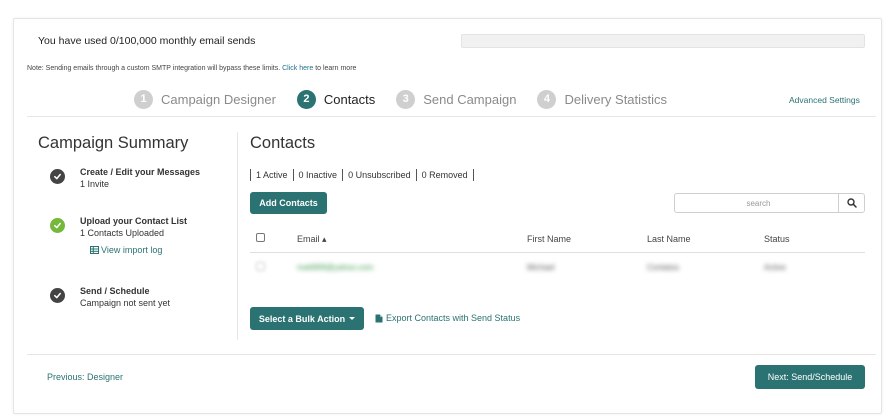  I want to click on search-icon, so click(851, 203).